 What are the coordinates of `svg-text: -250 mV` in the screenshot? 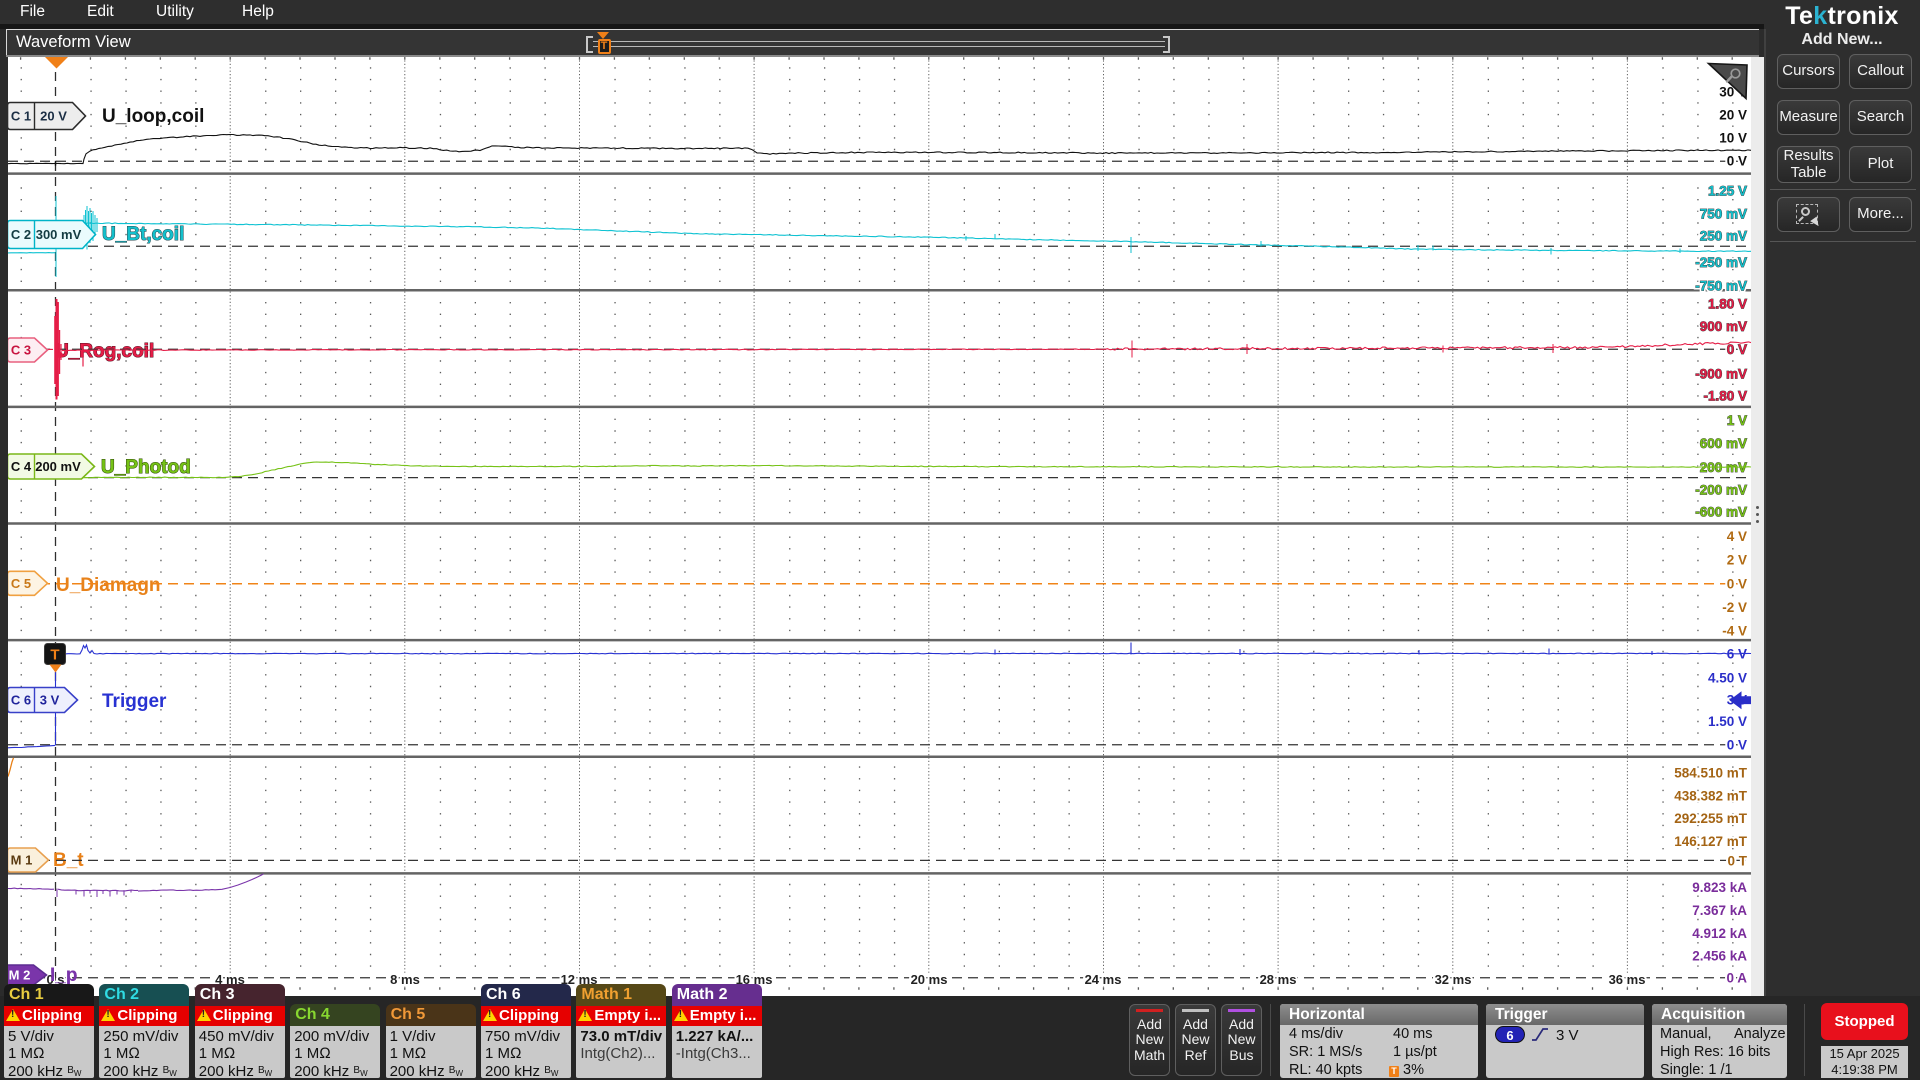 It's located at (1721, 262).